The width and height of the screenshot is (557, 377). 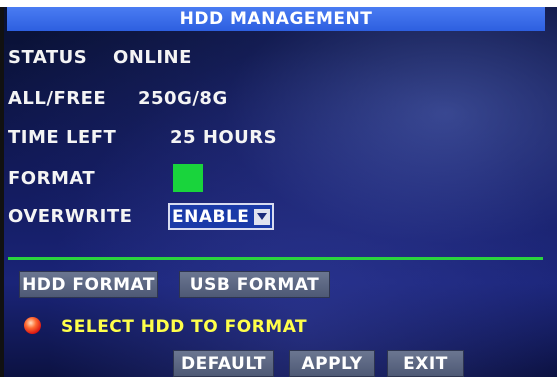 I want to click on hdd-format-button-label: HDD FORMAT, so click(x=88, y=284).